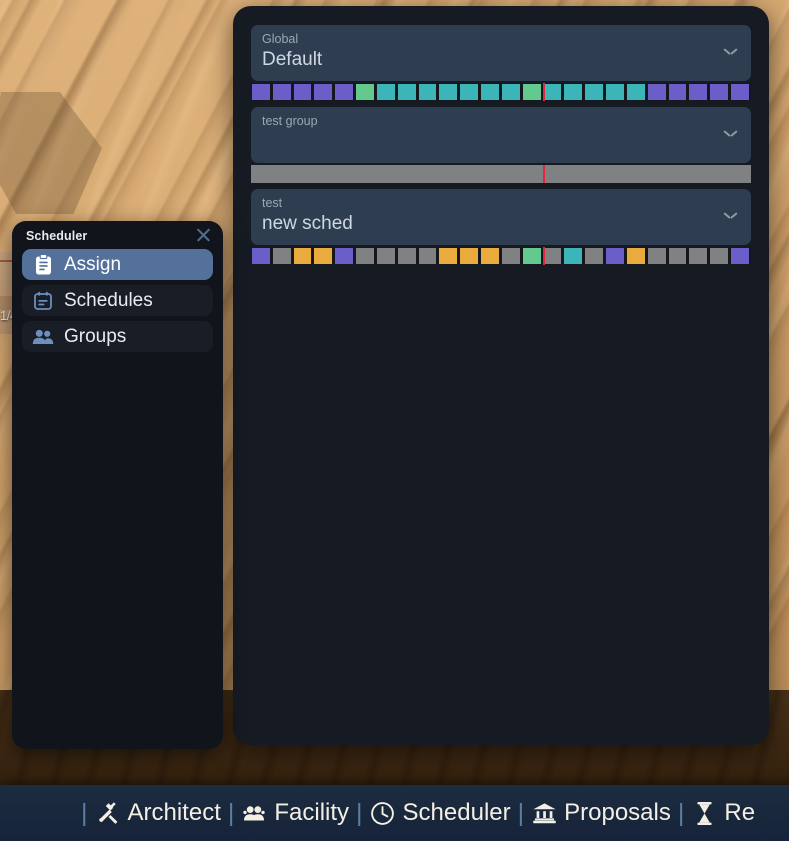 The image size is (789, 841). Describe the element at coordinates (723, 813) in the screenshot. I see `taskbar-item-research: Re` at that location.